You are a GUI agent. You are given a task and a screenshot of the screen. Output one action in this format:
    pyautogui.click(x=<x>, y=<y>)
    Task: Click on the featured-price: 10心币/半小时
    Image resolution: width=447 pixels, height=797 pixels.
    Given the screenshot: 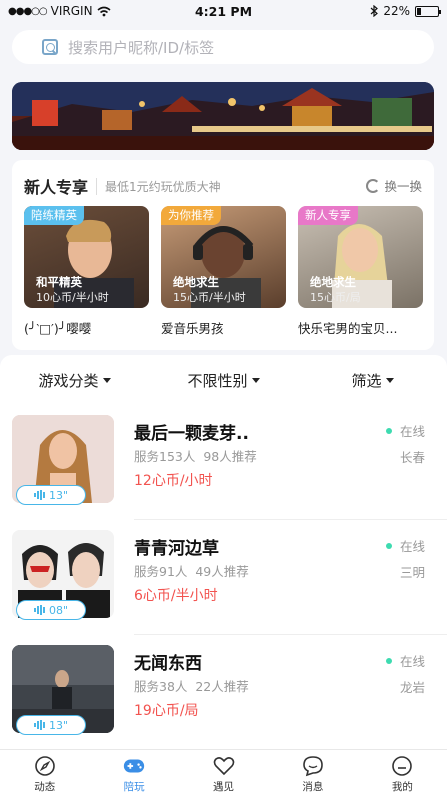 What is the action you would take?
    pyautogui.click(x=72, y=297)
    